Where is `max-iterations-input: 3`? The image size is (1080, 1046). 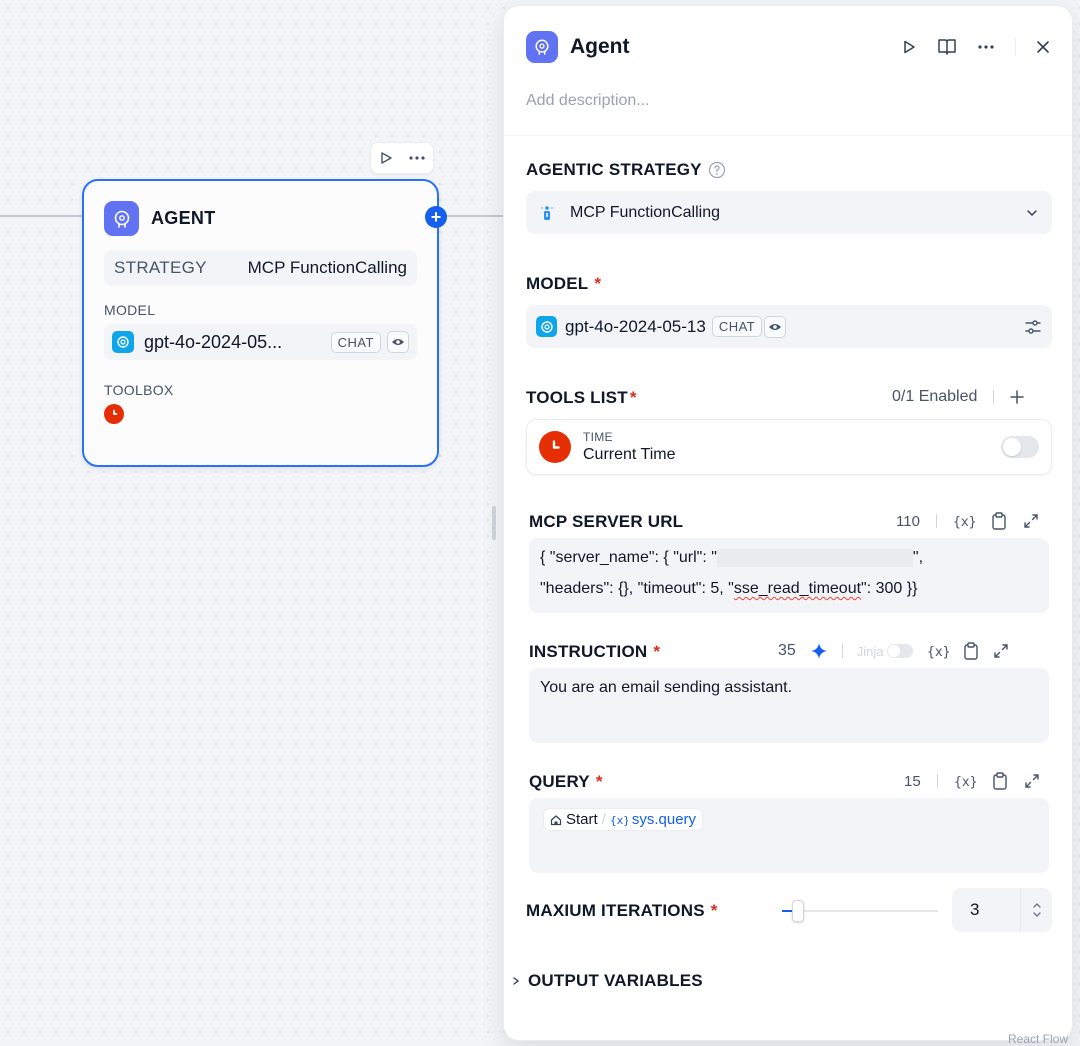 max-iterations-input: 3 is located at coordinates (1002, 910).